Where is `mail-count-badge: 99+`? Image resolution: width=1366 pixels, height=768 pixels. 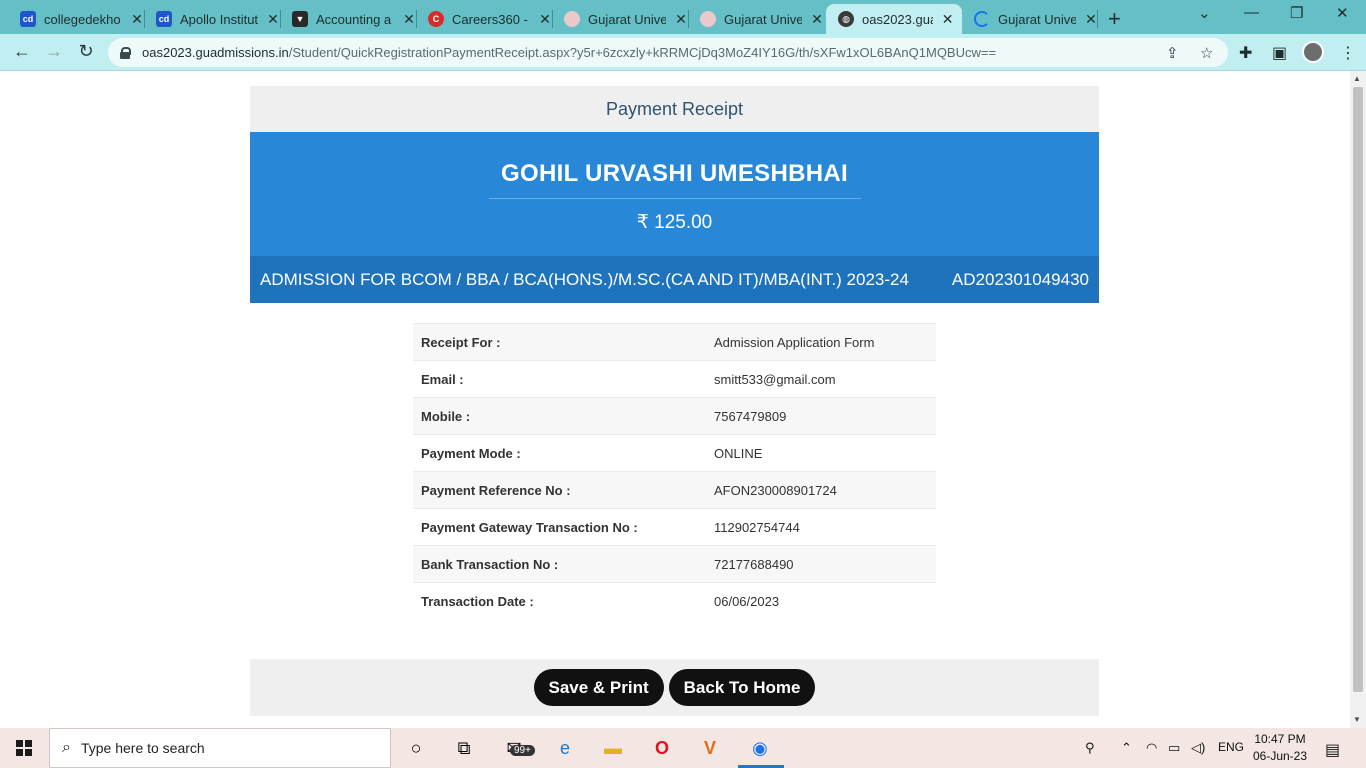 mail-count-badge: 99+ is located at coordinates (522, 750).